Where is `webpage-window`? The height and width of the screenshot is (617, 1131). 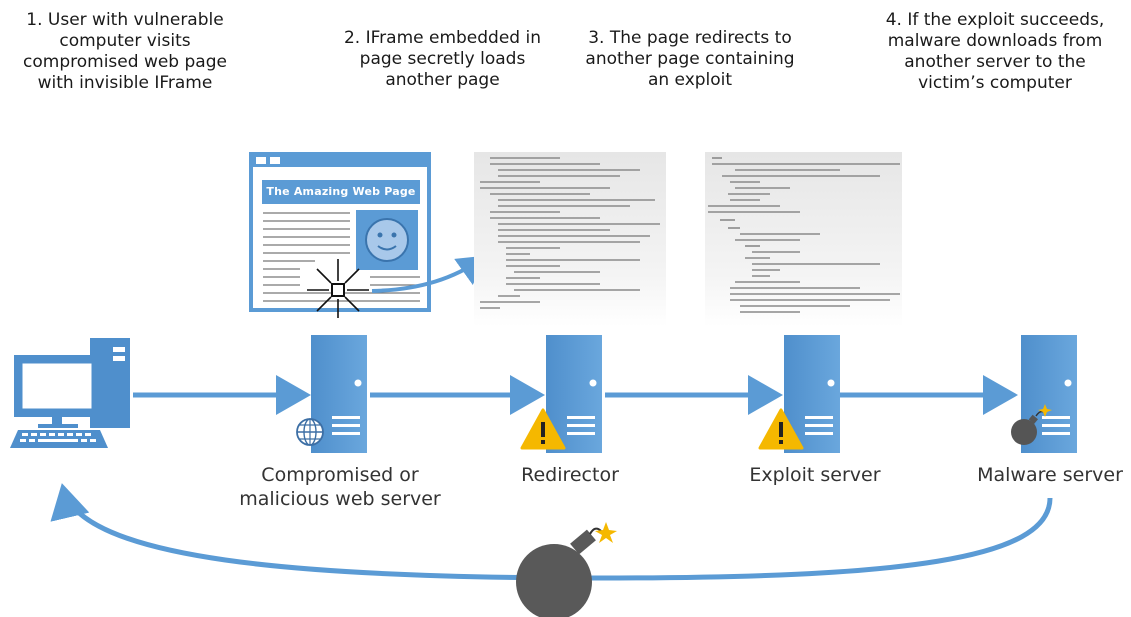 webpage-window is located at coordinates (340, 235).